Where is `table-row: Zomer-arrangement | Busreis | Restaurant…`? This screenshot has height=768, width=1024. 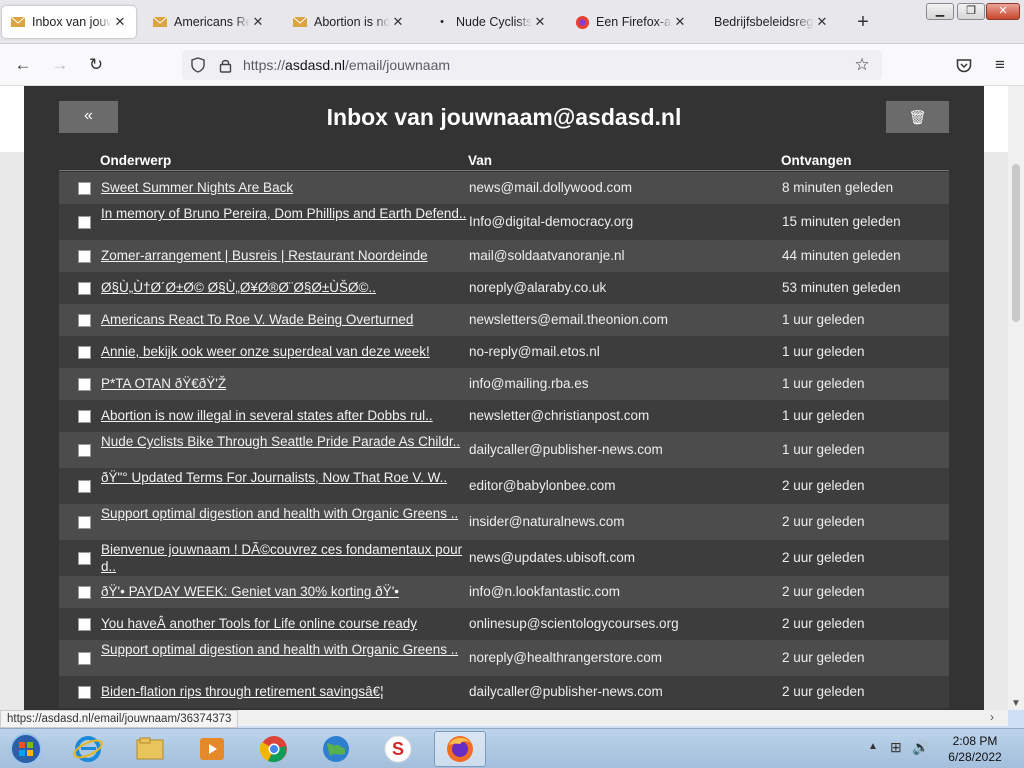
table-row: Zomer-arrangement | Busreis | Restaurant… is located at coordinates (504, 256).